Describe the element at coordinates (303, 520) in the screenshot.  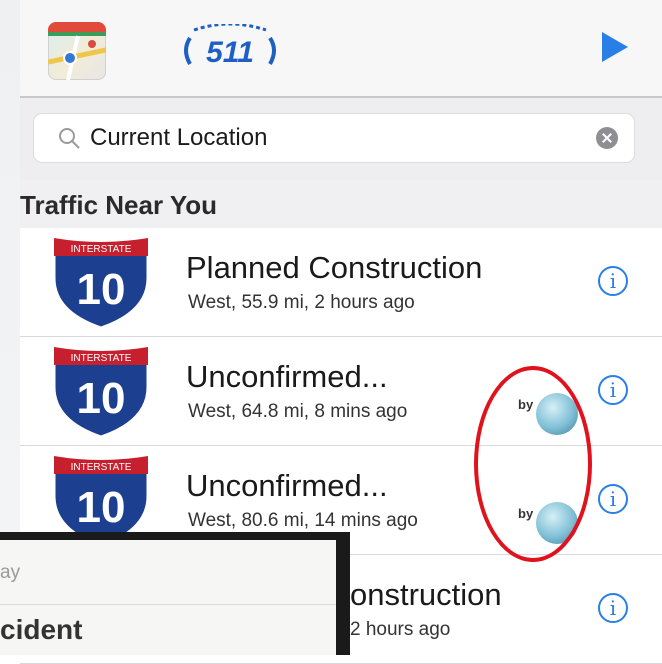
I see `item-subtitle: West, 80.6 mi, 14 mins ago` at that location.